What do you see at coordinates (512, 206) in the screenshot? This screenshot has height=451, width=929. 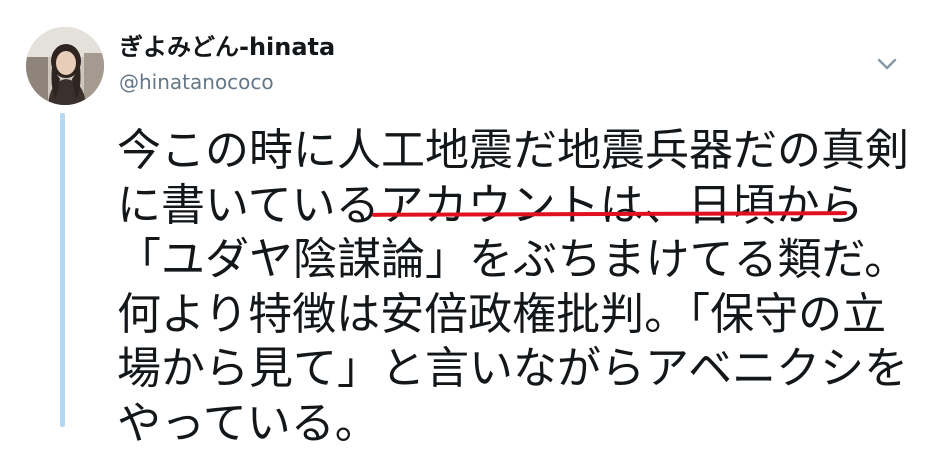 I see `tweet-text-line: に書いているアカウントは、日頃から` at bounding box center [512, 206].